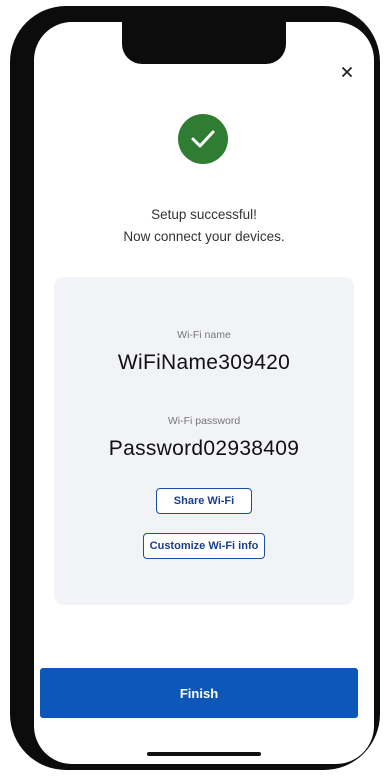 This screenshot has width=388, height=776. I want to click on wifi-password-value: Password02938409, so click(204, 448).